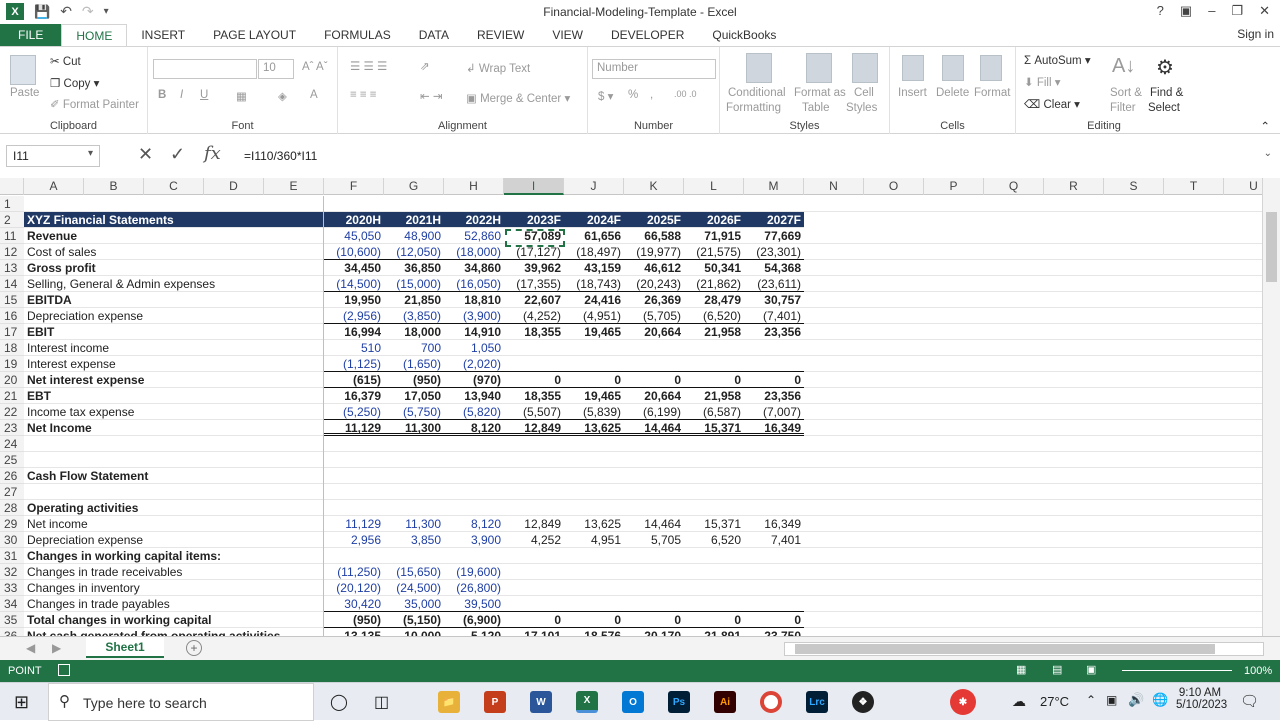 This screenshot has height=721, width=1280. What do you see at coordinates (534, 412) in the screenshot?
I see `cell-value: (5,507)` at bounding box center [534, 412].